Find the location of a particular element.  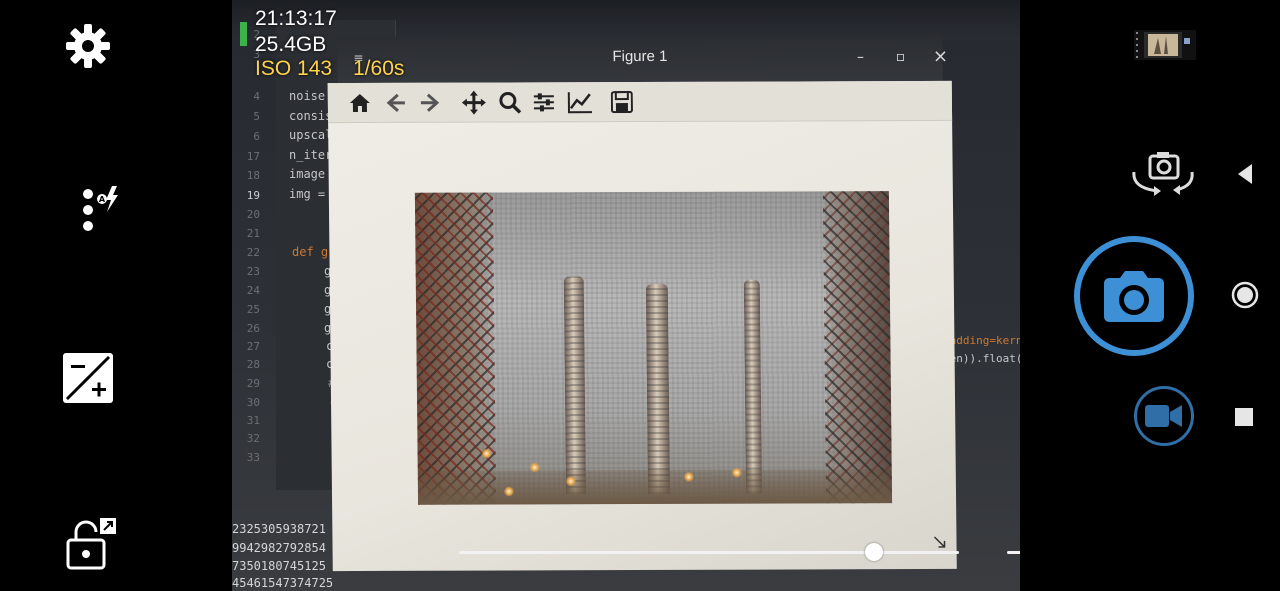

nav-home-icon is located at coordinates (1245, 295).